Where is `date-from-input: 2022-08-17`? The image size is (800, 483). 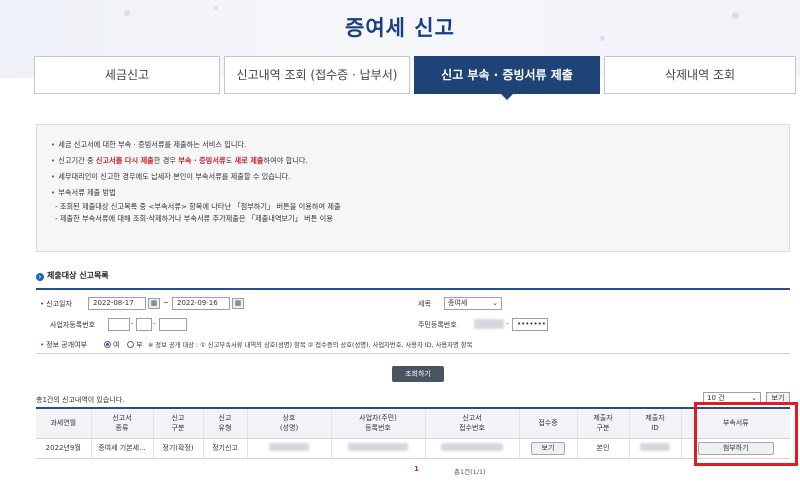
date-from-input: 2022-08-17 is located at coordinates (117, 303).